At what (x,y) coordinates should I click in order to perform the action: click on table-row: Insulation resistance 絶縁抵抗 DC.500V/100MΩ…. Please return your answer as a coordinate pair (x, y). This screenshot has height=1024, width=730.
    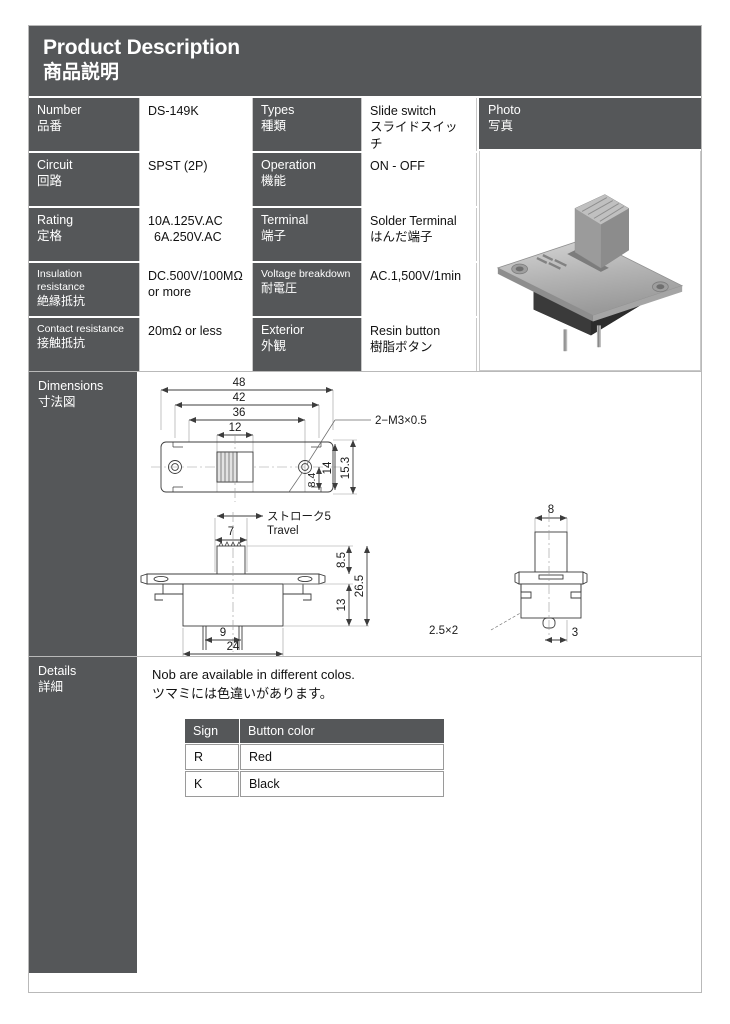
    Looking at the image, I should click on (253, 290).